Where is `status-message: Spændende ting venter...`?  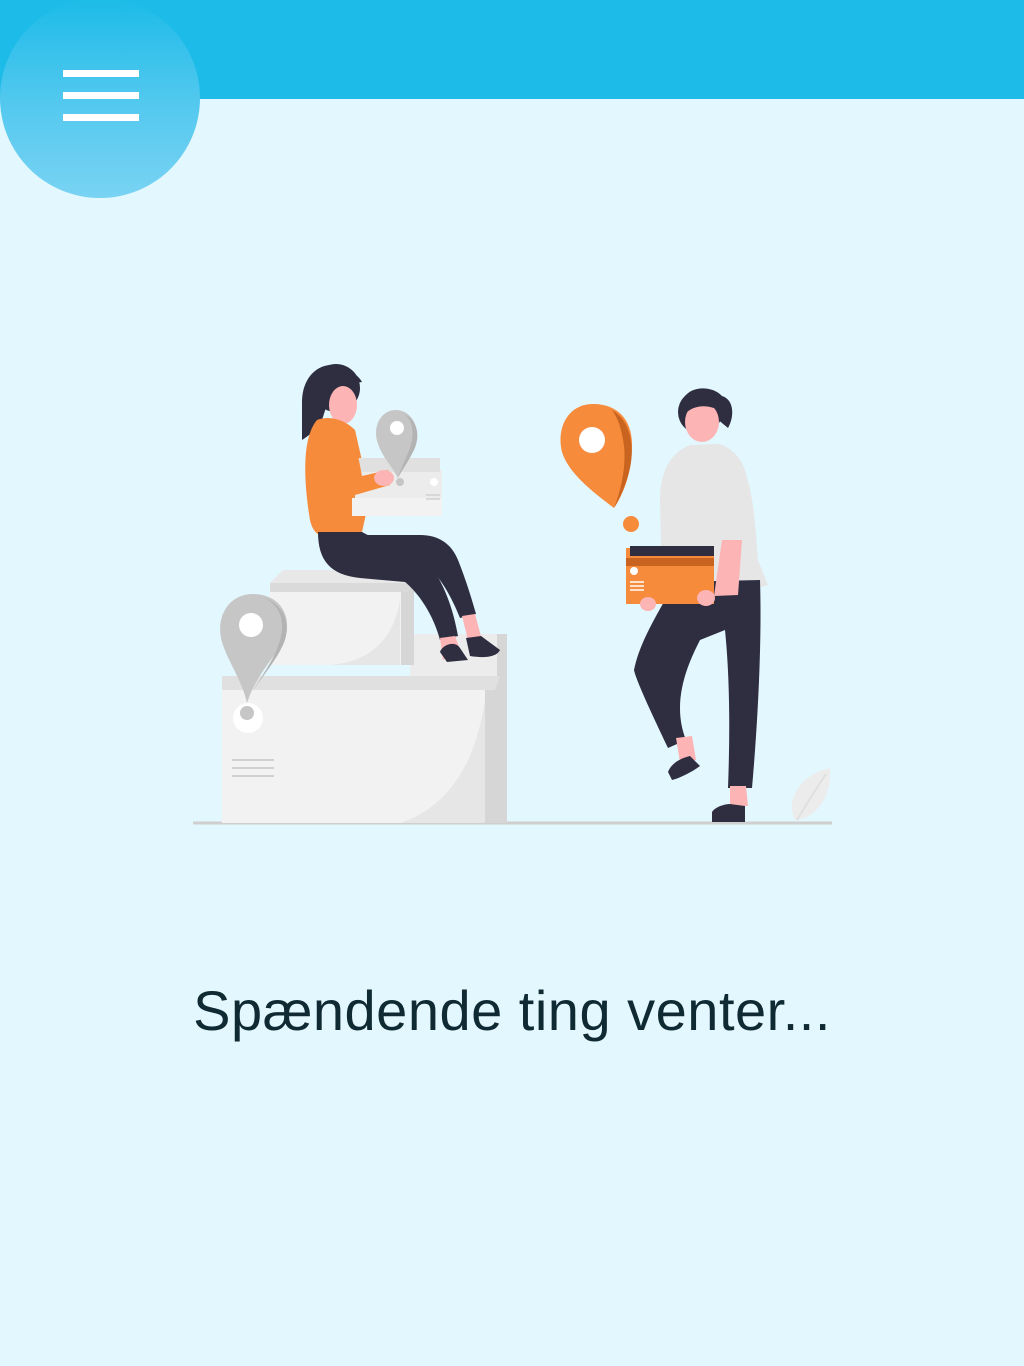
status-message: Spændende ting venter... is located at coordinates (512, 1010).